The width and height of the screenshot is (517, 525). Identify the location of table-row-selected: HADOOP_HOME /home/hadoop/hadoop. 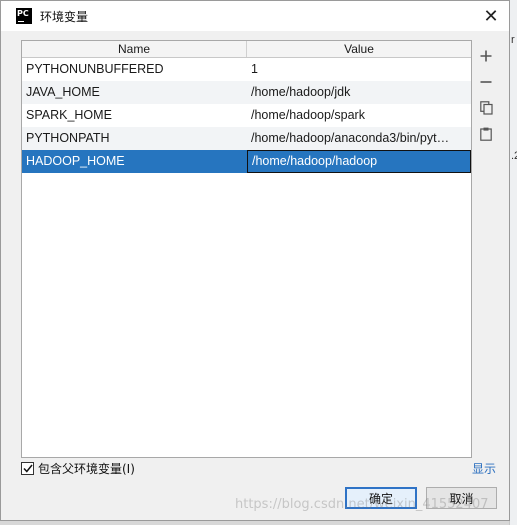
(246, 161).